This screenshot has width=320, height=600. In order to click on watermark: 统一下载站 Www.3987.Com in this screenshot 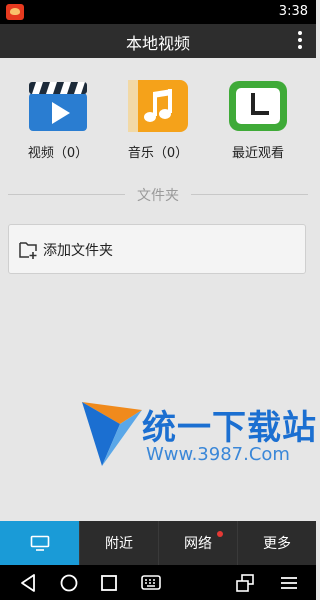, I will do `click(198, 435)`.